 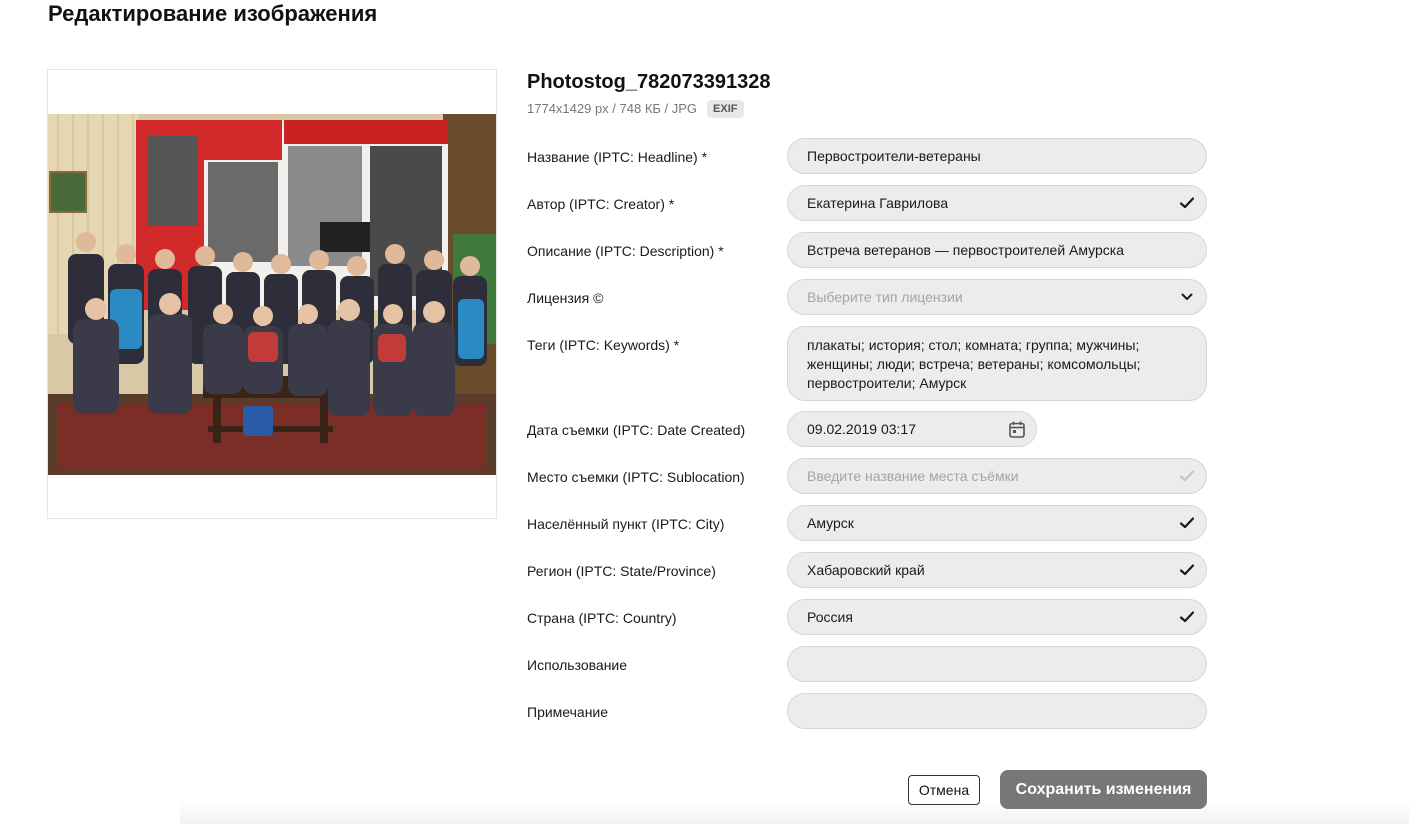 What do you see at coordinates (861, 429) in the screenshot?
I see `date-created-value: 09.02.2019 03:17` at bounding box center [861, 429].